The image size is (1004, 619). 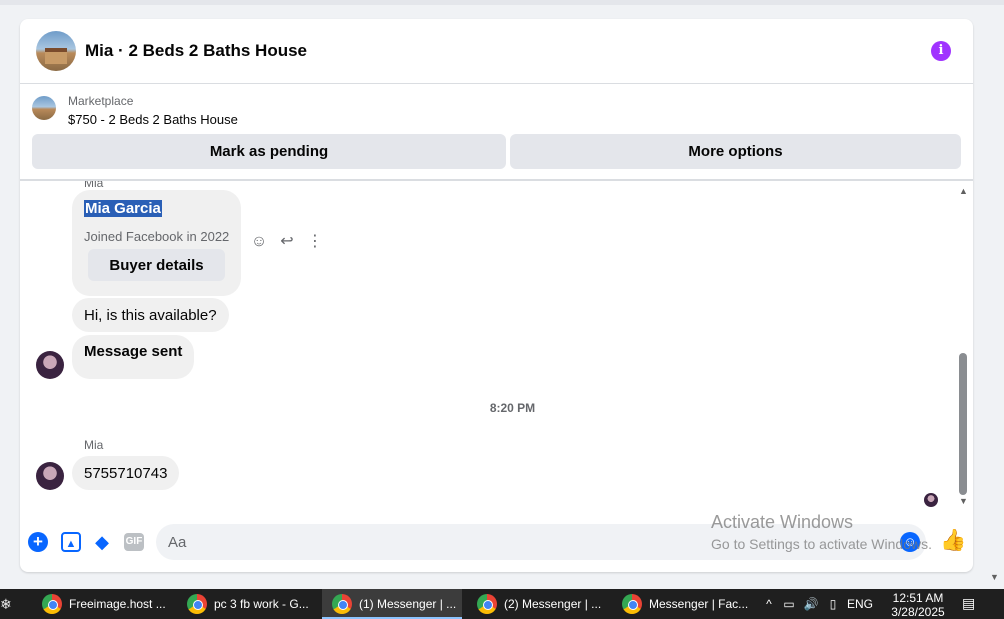 I want to click on marketplace-listing: Marketplace $750 - 2 Beds 2 Baths House, so click(x=496, y=107).